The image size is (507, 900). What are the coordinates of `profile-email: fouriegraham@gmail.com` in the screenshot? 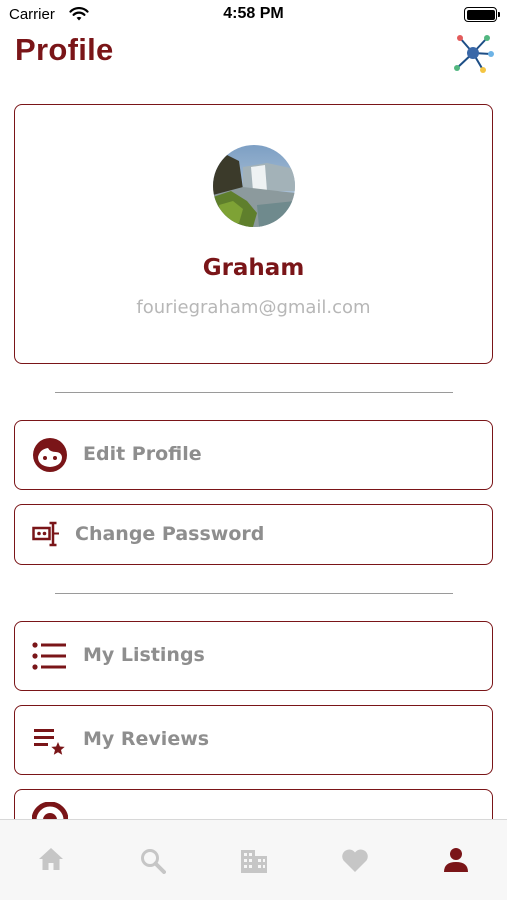 It's located at (253, 307).